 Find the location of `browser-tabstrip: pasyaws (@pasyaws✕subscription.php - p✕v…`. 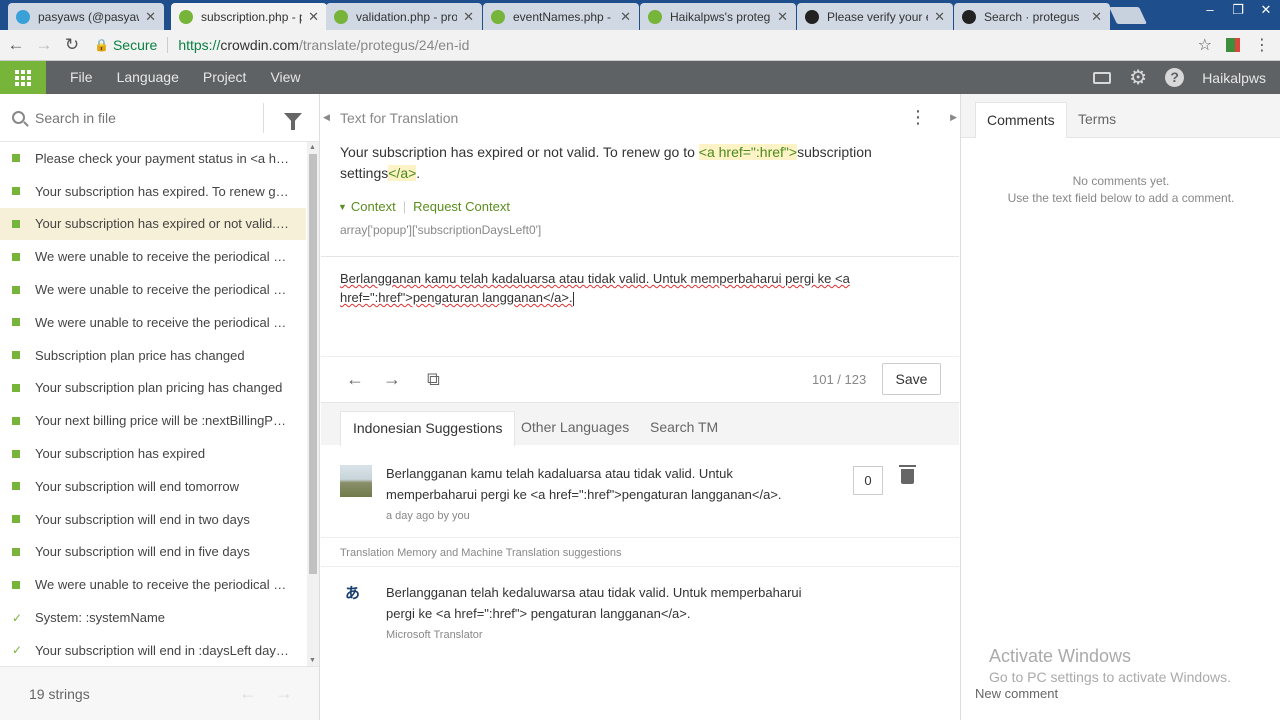

browser-tabstrip: pasyaws (@pasyaws✕subscription.php - p✕v… is located at coordinates (640, 15).